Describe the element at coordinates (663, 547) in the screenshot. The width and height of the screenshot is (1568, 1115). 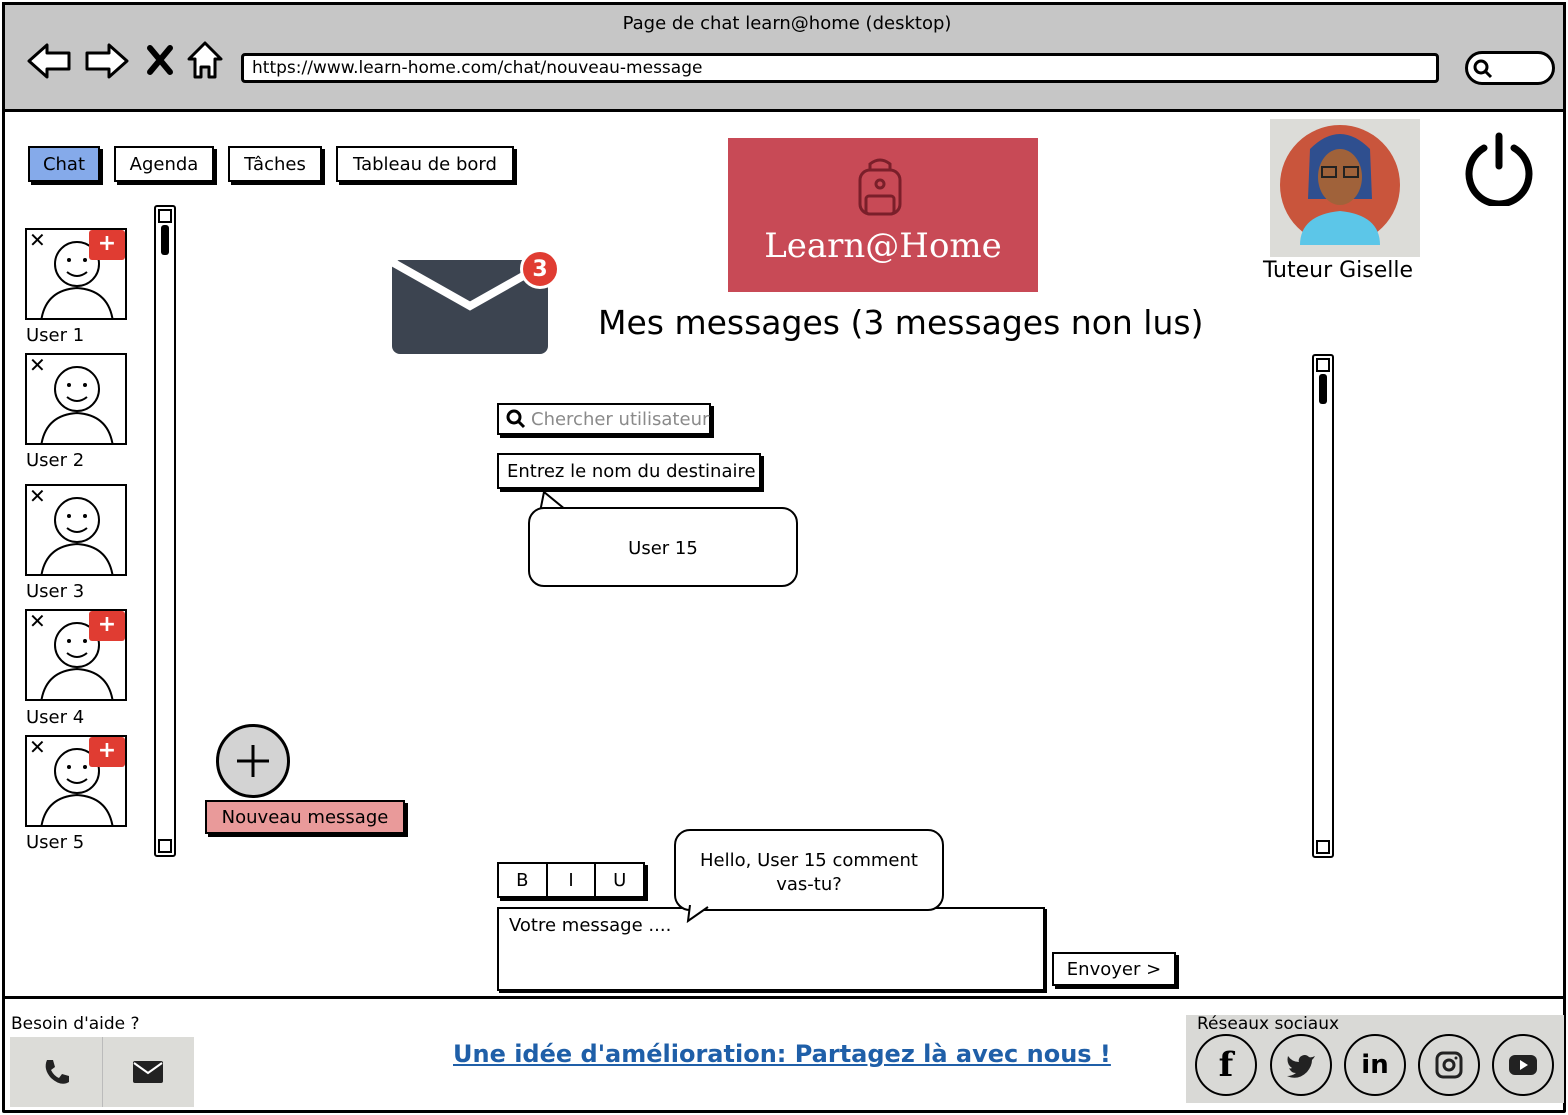
I see `recipient-suggestion: User 15` at that location.